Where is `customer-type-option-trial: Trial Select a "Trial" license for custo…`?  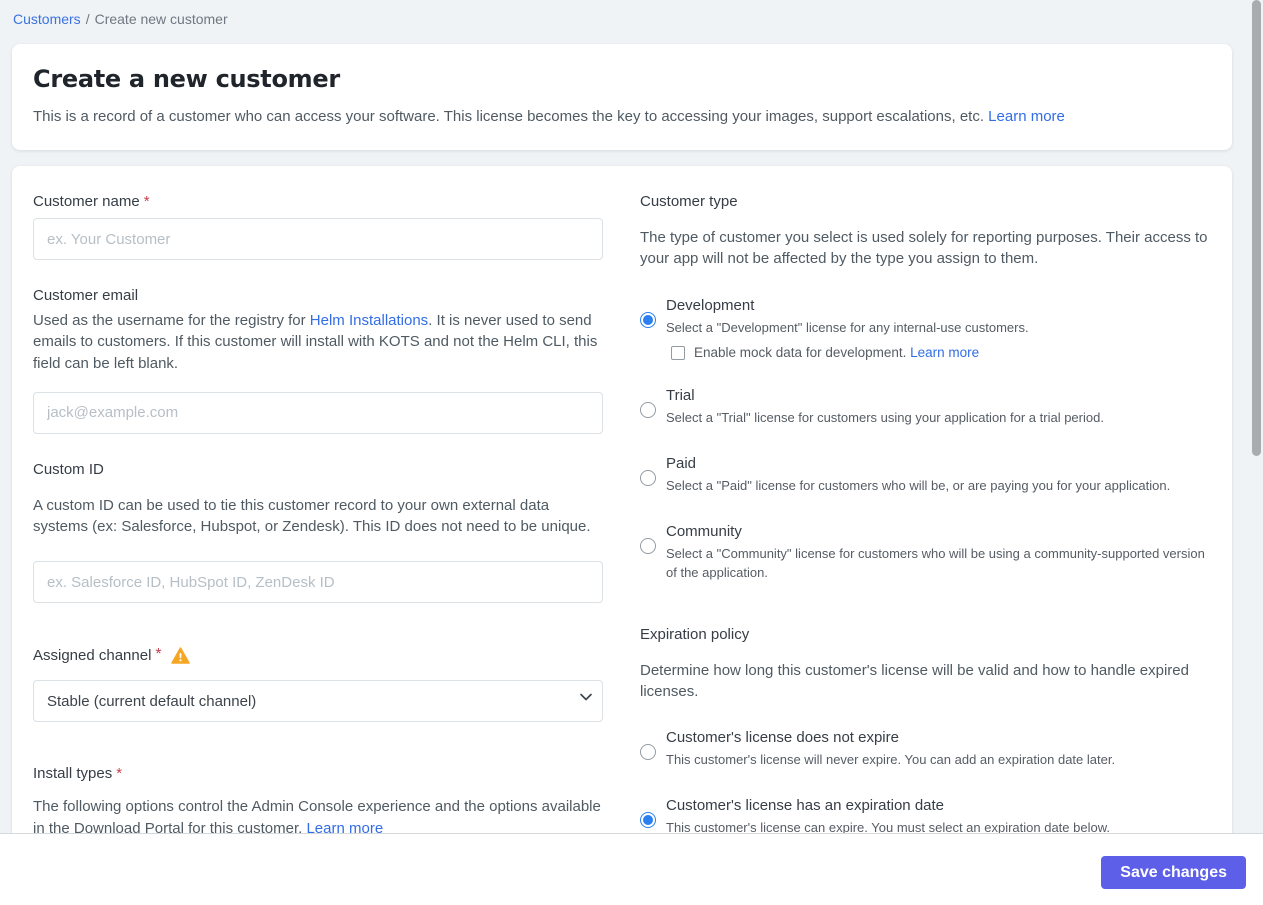
customer-type-option-trial: Trial Select a "Trial" license for custo… is located at coordinates (925, 407).